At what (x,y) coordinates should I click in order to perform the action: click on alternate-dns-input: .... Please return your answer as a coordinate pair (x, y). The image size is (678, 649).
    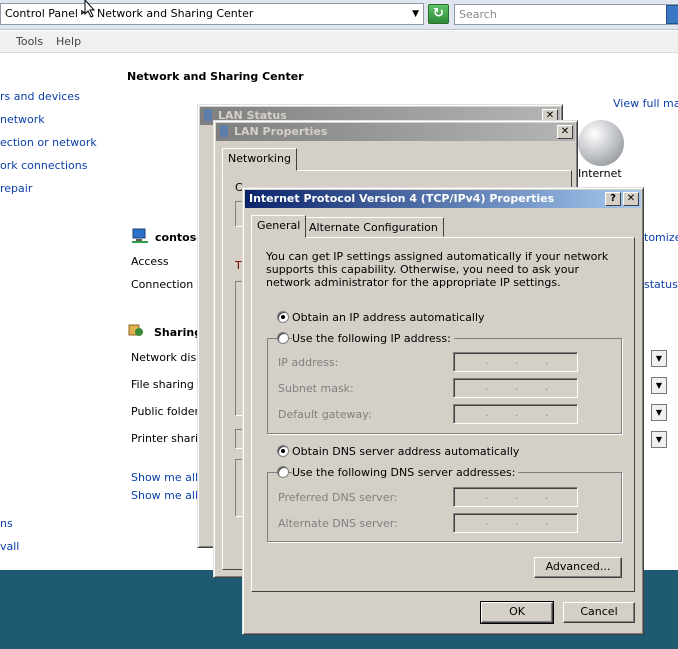
    Looking at the image, I should click on (515, 523).